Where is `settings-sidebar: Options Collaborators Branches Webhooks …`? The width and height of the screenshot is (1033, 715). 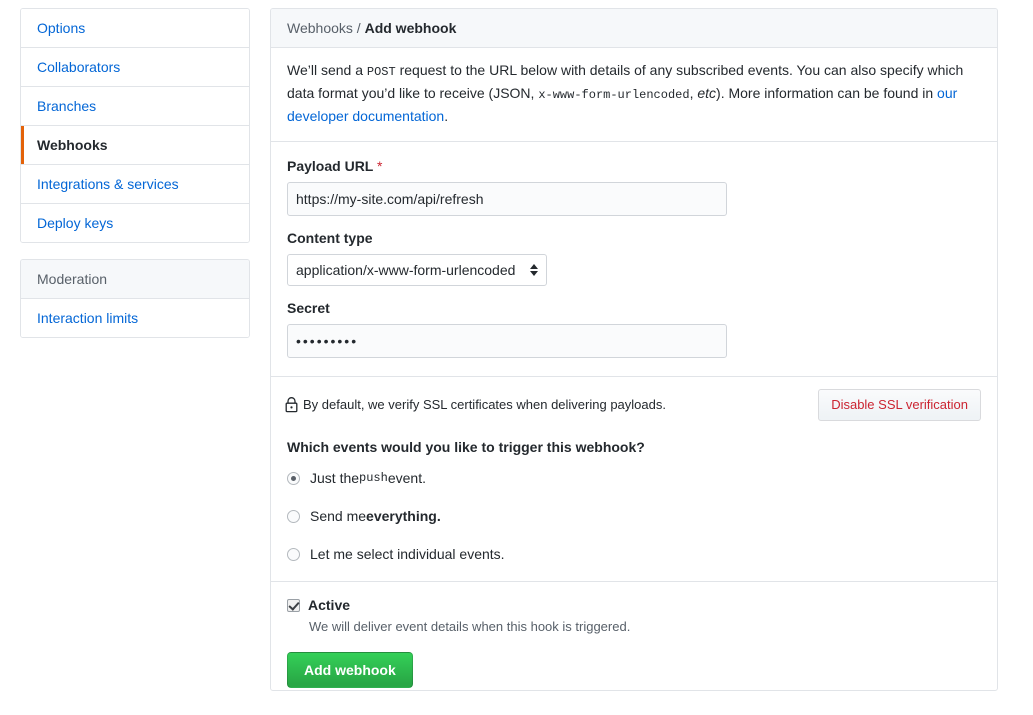
settings-sidebar: Options Collaborators Branches Webhooks … is located at coordinates (135, 173).